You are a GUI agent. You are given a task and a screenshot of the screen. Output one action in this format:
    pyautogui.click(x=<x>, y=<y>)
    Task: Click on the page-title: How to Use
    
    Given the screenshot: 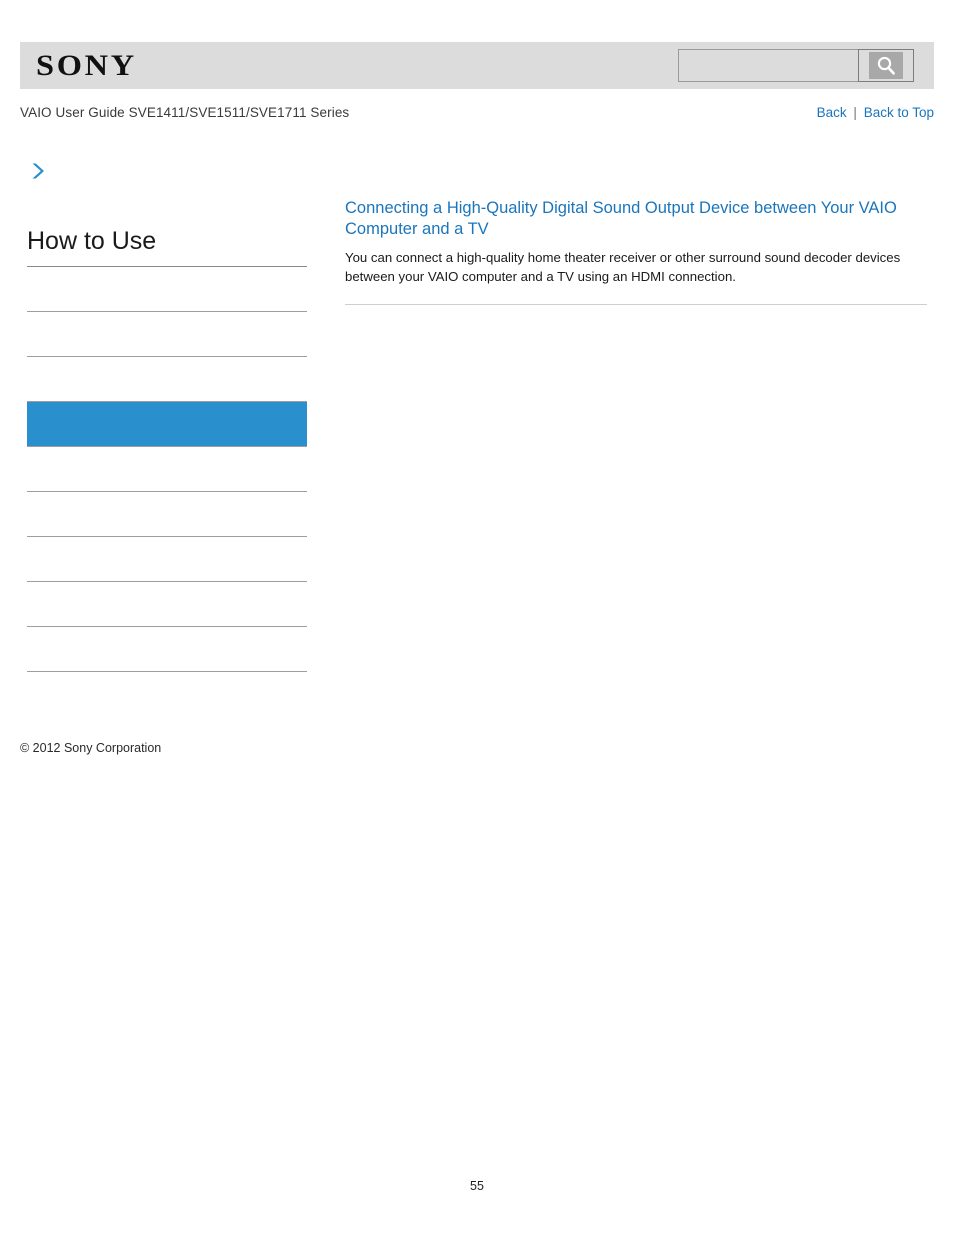 What is the action you would take?
    pyautogui.click(x=92, y=241)
    